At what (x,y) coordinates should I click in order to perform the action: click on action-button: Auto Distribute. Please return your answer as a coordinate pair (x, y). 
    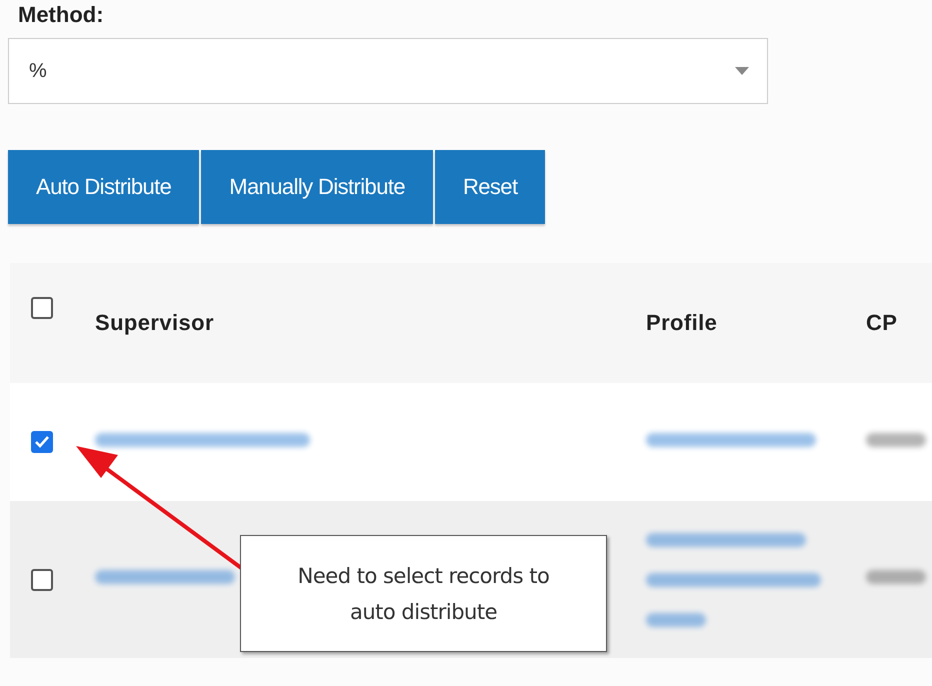
    Looking at the image, I should click on (104, 187).